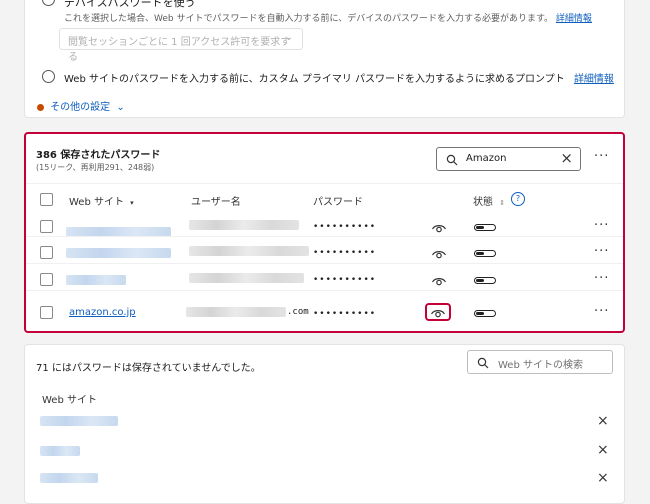 This screenshot has height=504, width=650. Describe the element at coordinates (40, 107) in the screenshot. I see `warning-dot-icon` at that location.